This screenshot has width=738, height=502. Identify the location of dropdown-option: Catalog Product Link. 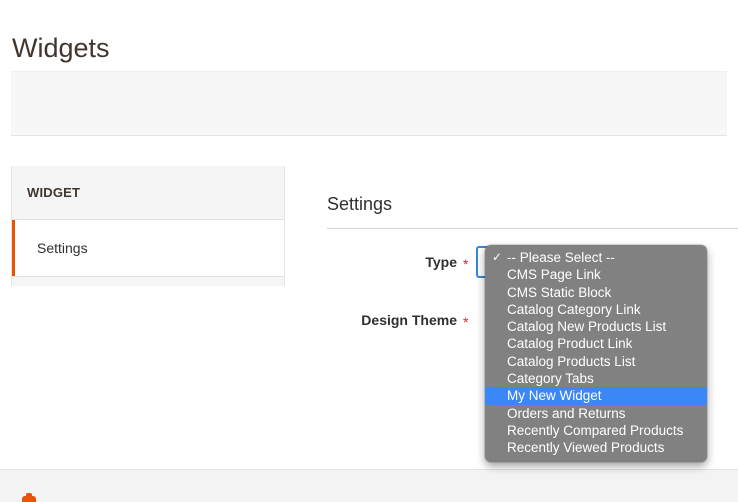
(596, 343).